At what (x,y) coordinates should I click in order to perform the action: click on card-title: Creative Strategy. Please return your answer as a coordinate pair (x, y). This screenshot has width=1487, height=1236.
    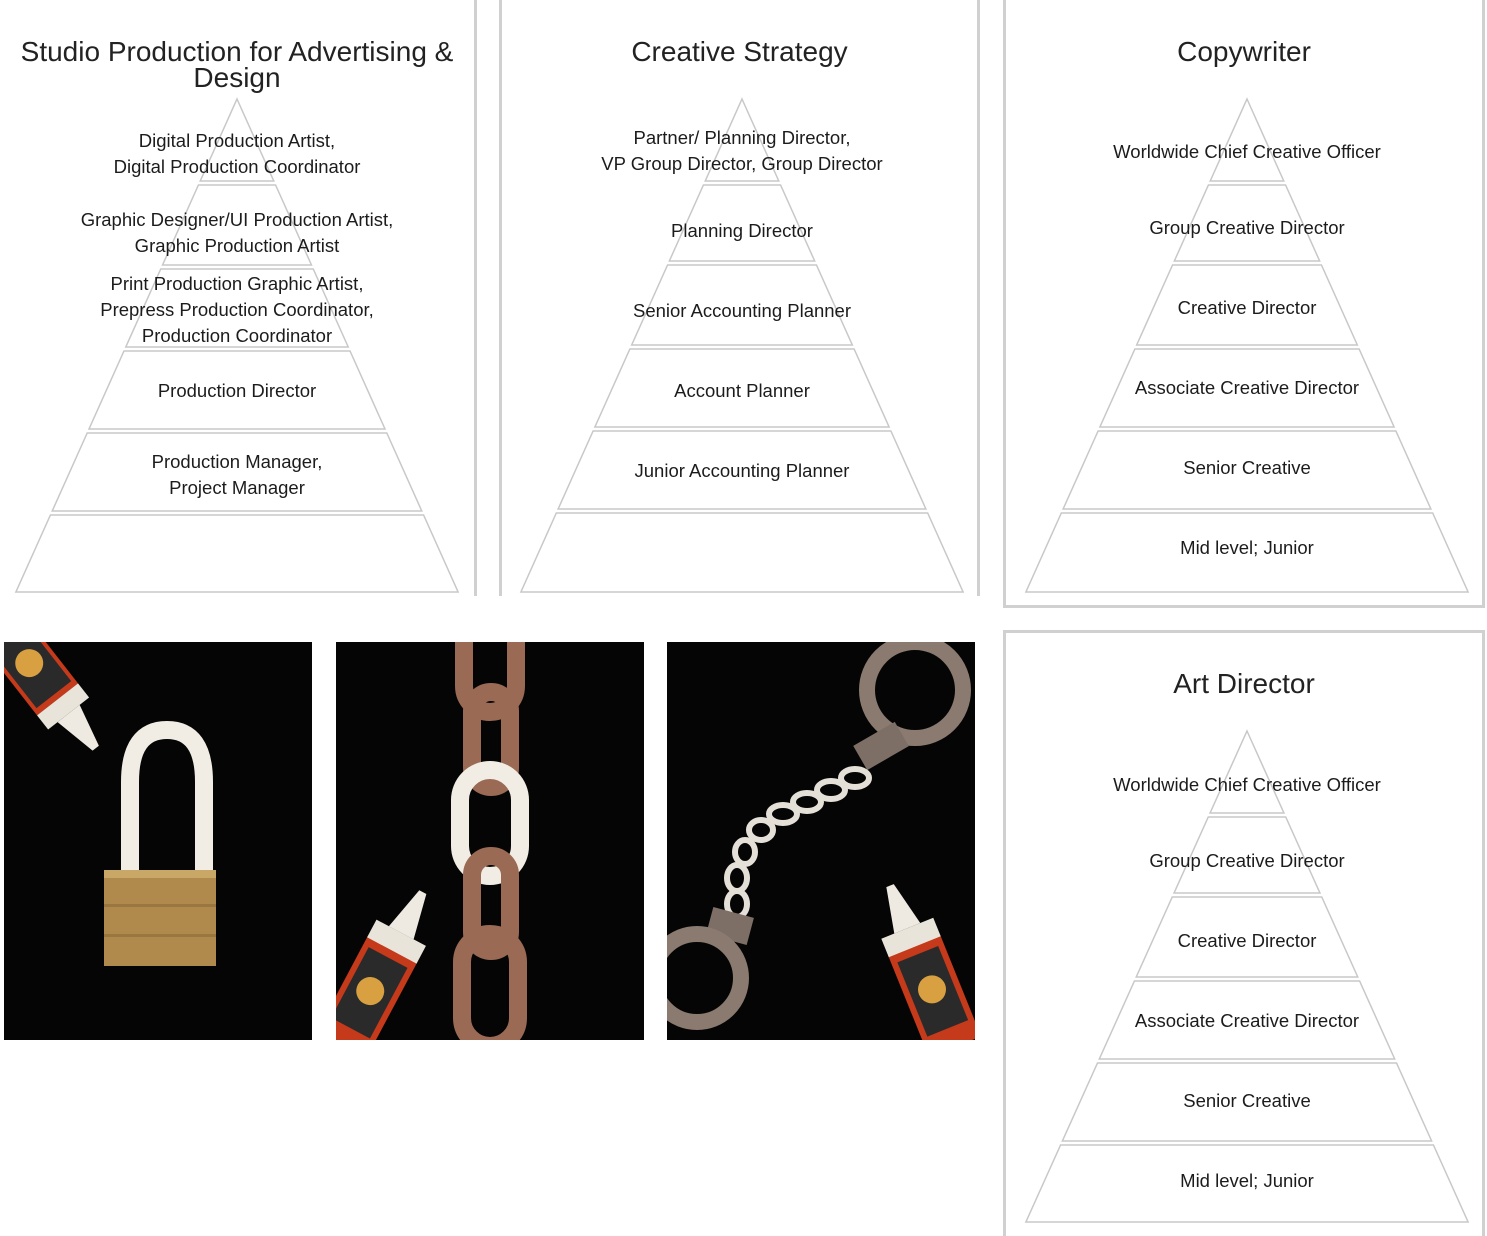
    Looking at the image, I should click on (739, 51).